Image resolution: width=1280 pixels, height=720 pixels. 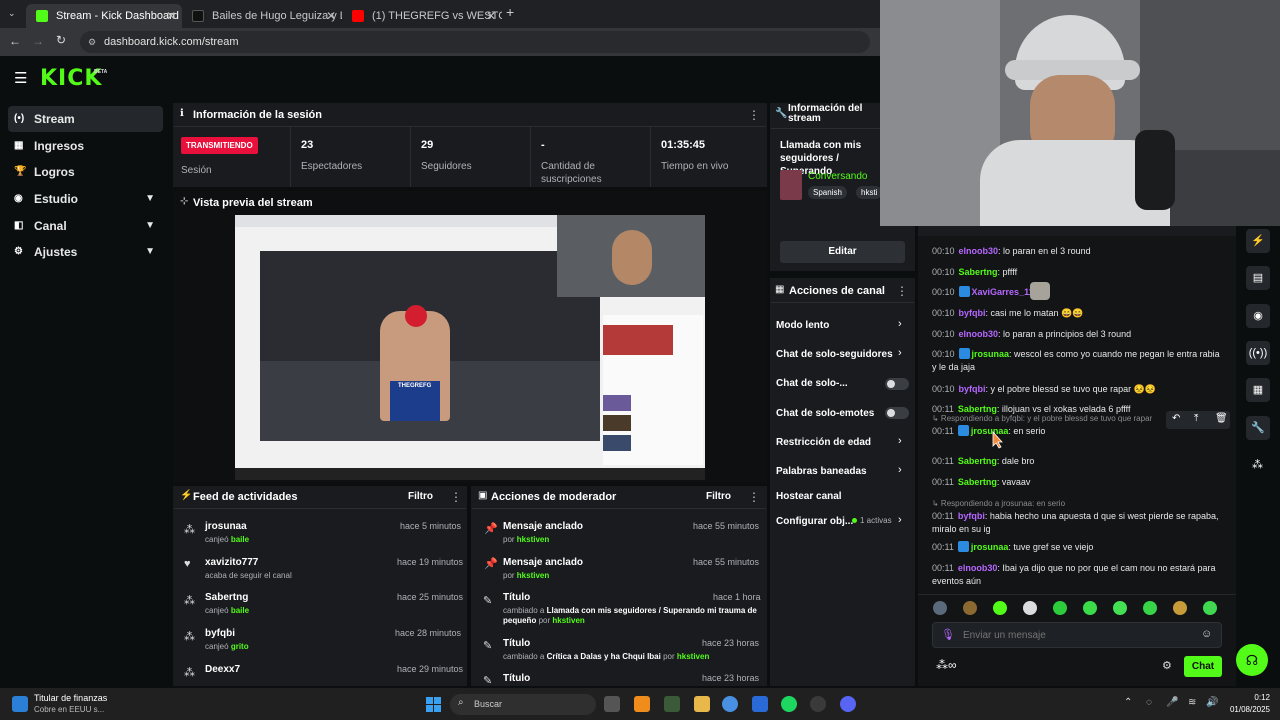 I want to click on widget-title: Titular de finanzas, so click(x=70, y=698).